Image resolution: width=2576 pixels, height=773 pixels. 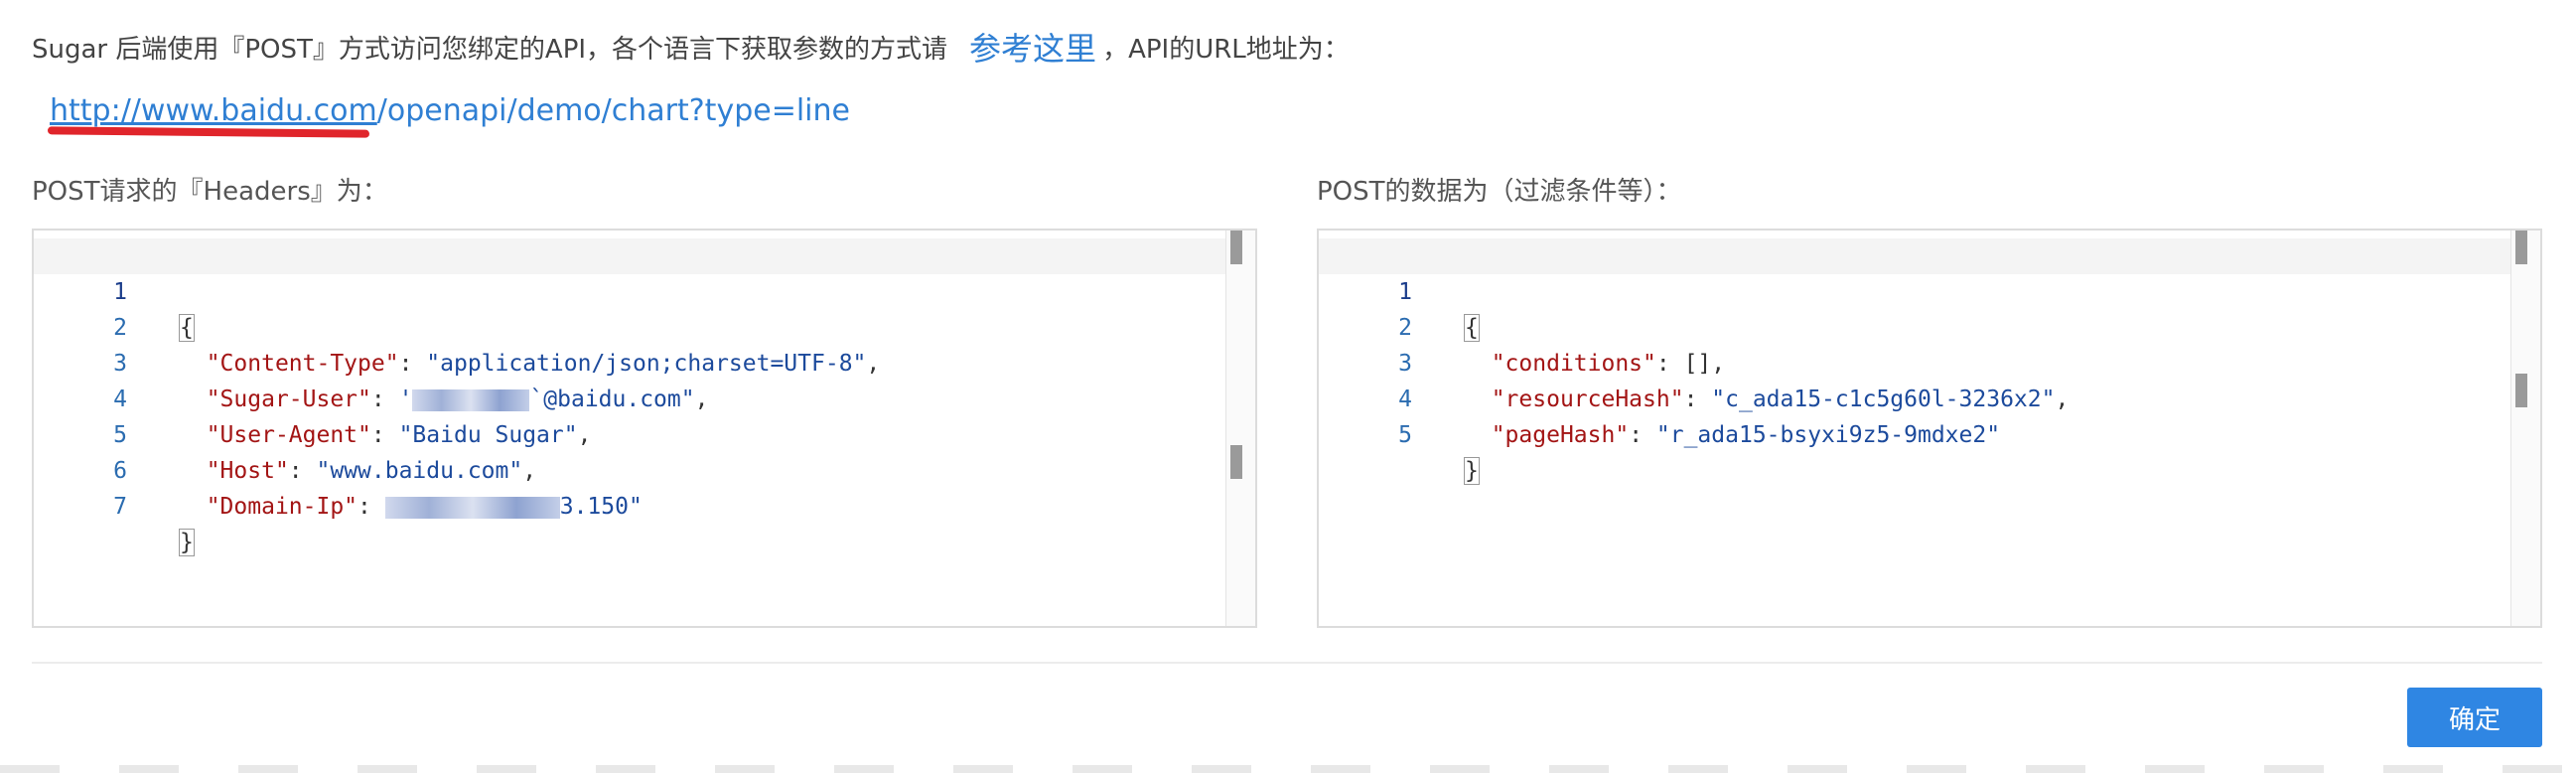 I want to click on intro-text-after: ，API的URL地址为：, so click(x=1226, y=50).